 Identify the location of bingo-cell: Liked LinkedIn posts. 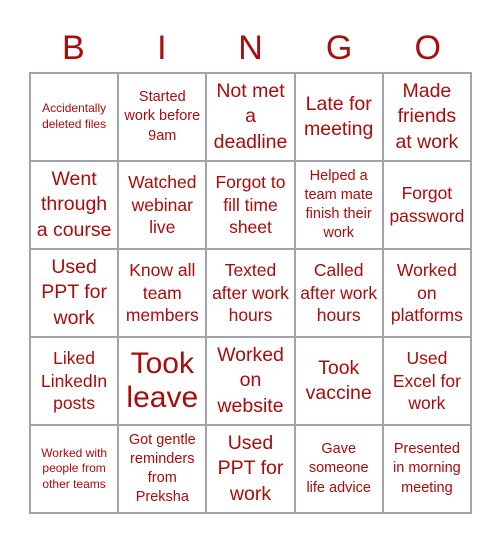
(74, 381).